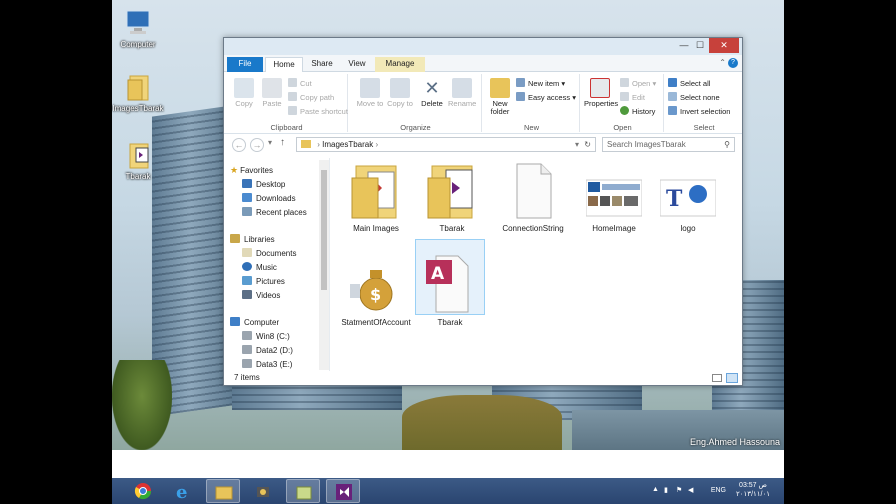 The height and width of the screenshot is (504, 896). What do you see at coordinates (143, 491) in the screenshot?
I see `taskbar-chrome` at bounding box center [143, 491].